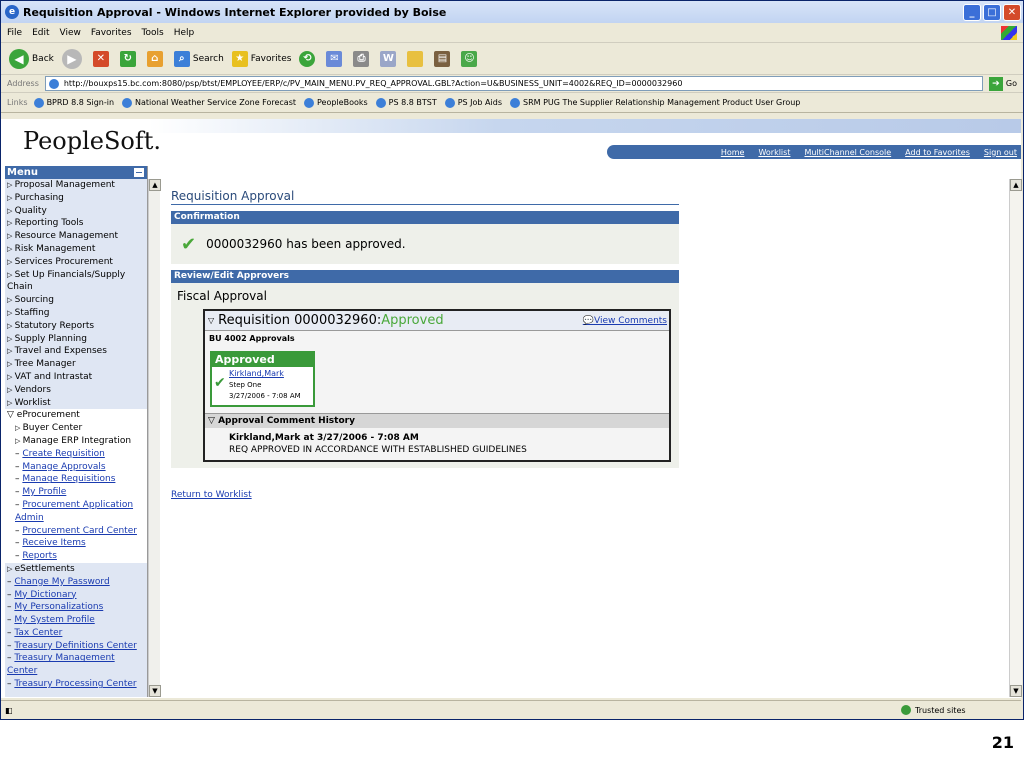 Image resolution: width=1024 pixels, height=768 pixels. What do you see at coordinates (76, 543) in the screenshot?
I see `menu-link: Receive Items` at bounding box center [76, 543].